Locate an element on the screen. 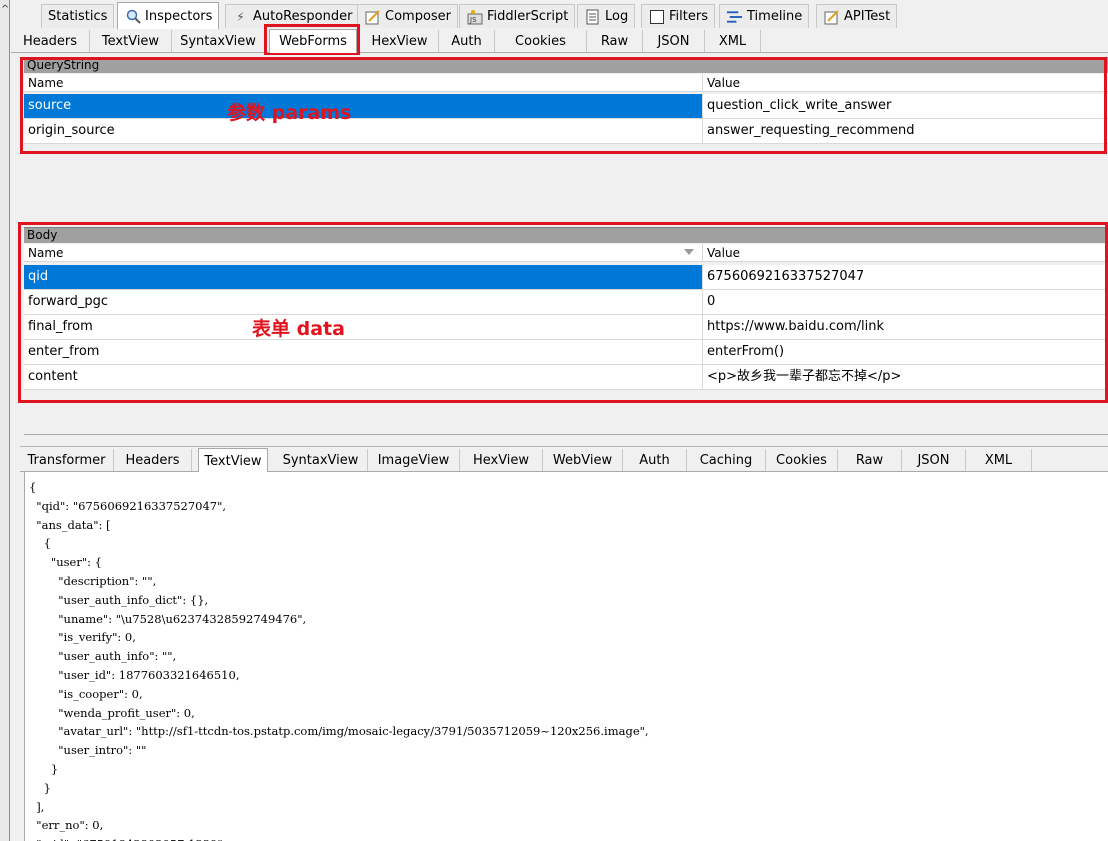 This screenshot has height=841, width=1108. tab-fiddlerscript: JS FiddlerScript is located at coordinates (517, 16).